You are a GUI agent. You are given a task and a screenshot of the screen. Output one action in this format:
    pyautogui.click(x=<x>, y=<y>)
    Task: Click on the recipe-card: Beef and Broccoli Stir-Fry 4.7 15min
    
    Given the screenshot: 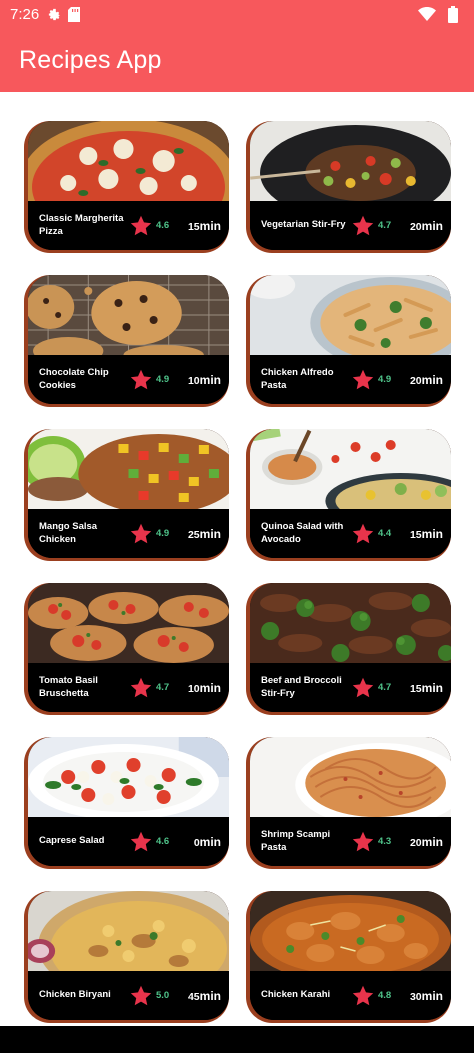 What is the action you would take?
    pyautogui.click(x=348, y=649)
    